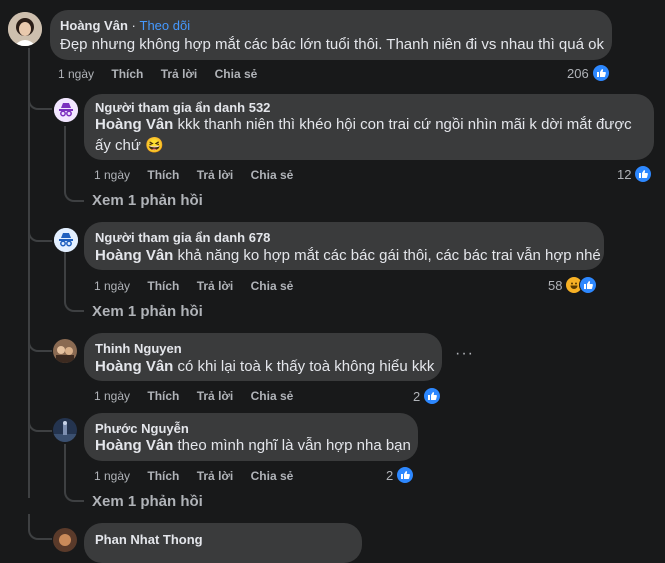  Describe the element at coordinates (555, 285) in the screenshot. I see `reaction-count: 58` at that location.